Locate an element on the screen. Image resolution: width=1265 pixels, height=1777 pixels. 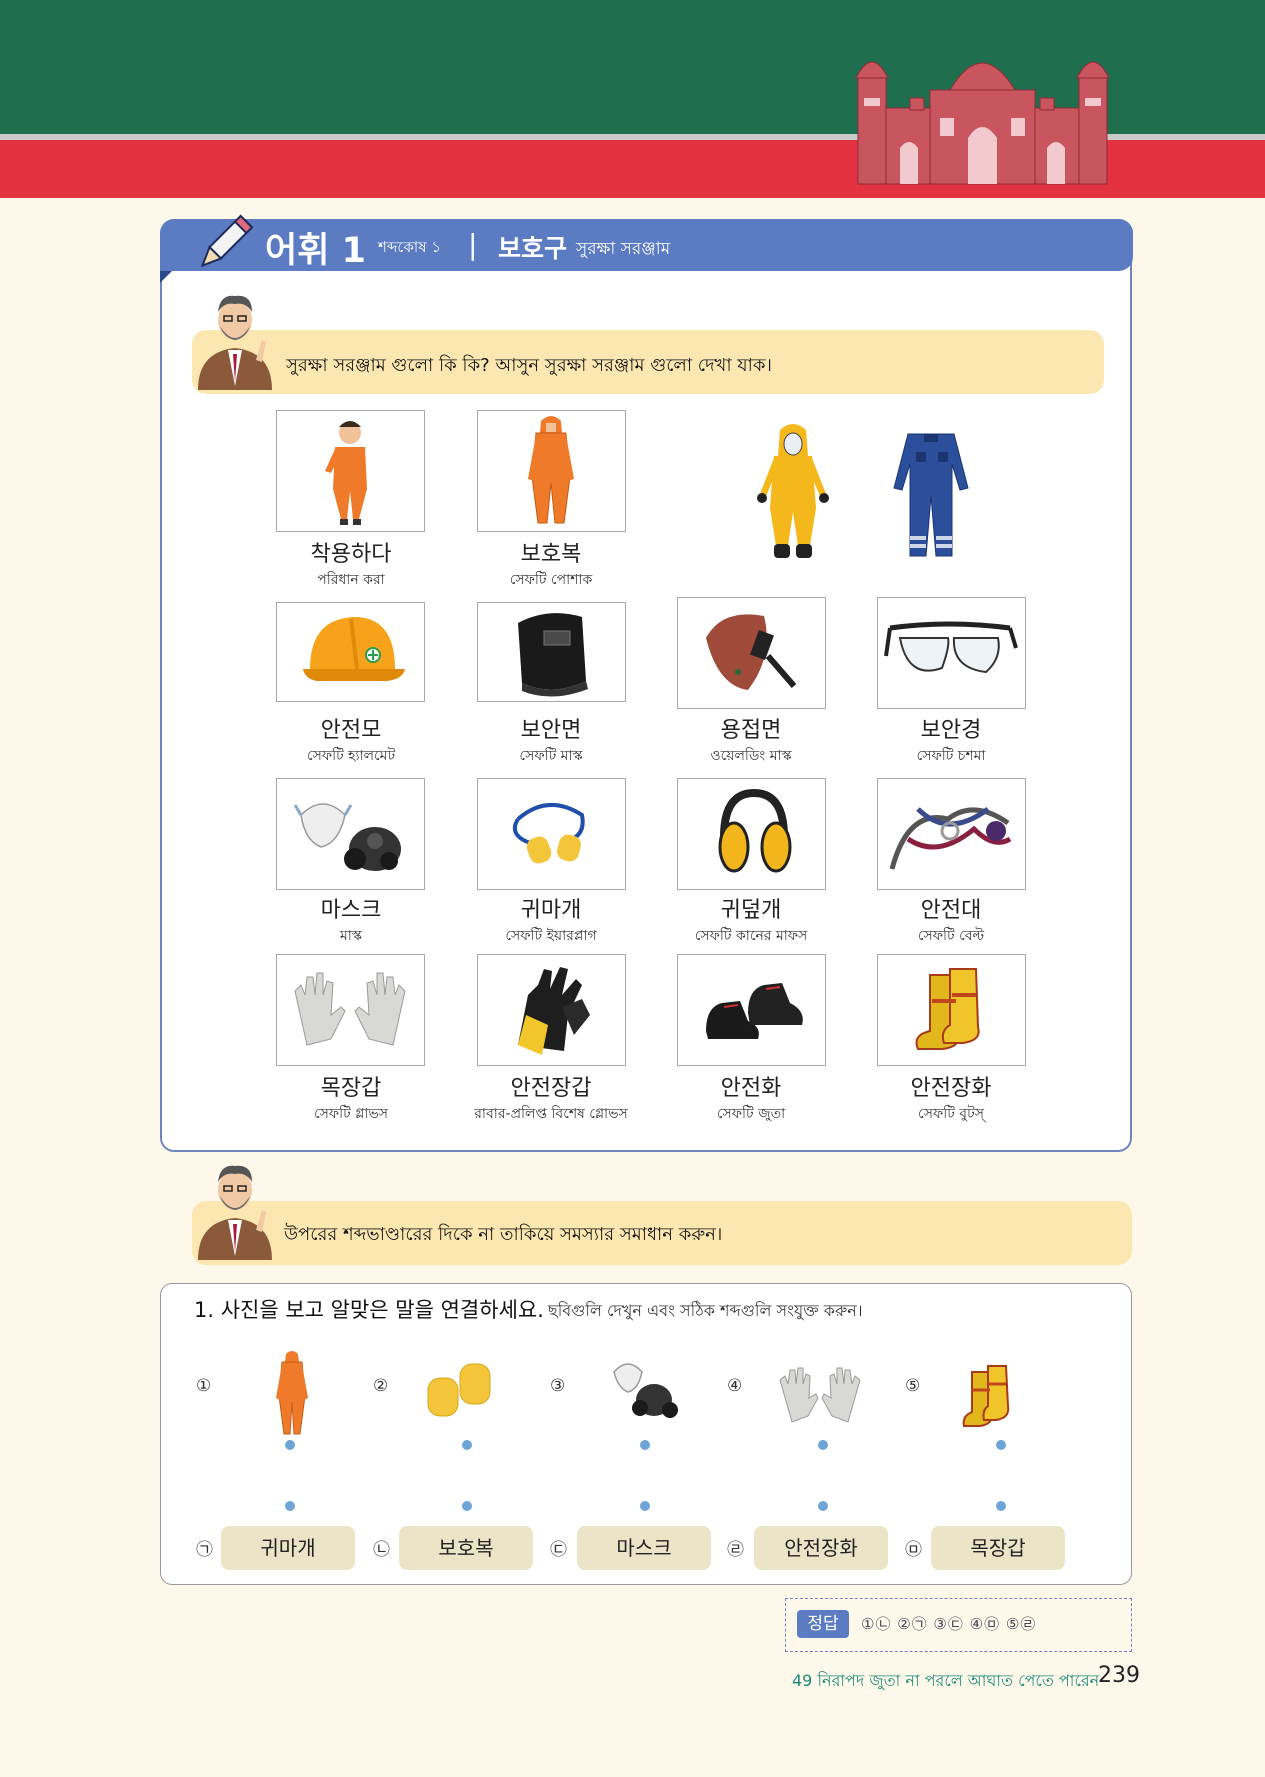
item-ko-face-shield: 보안면 is located at coordinates (551, 730).